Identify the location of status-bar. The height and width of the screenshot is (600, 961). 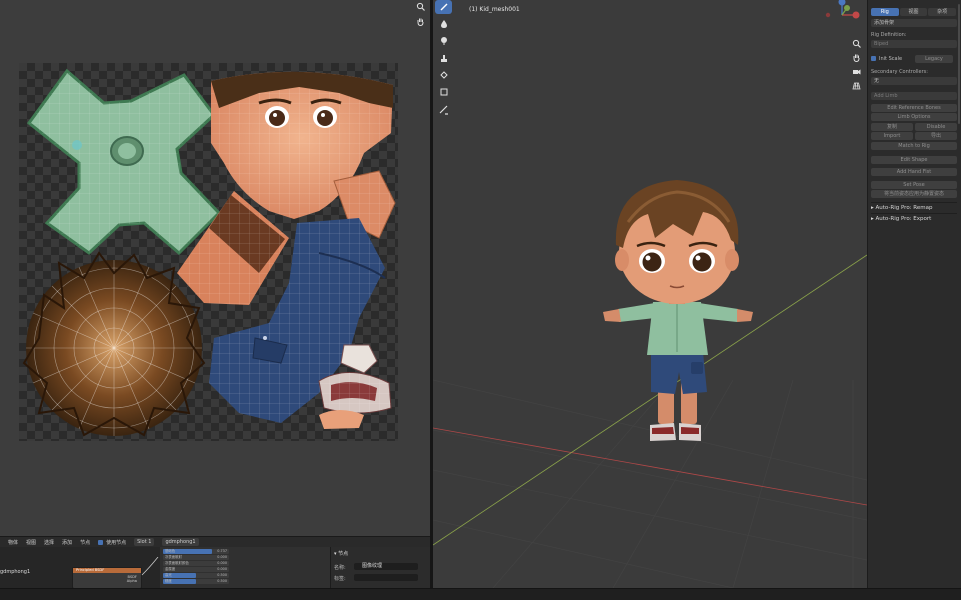
(480, 594).